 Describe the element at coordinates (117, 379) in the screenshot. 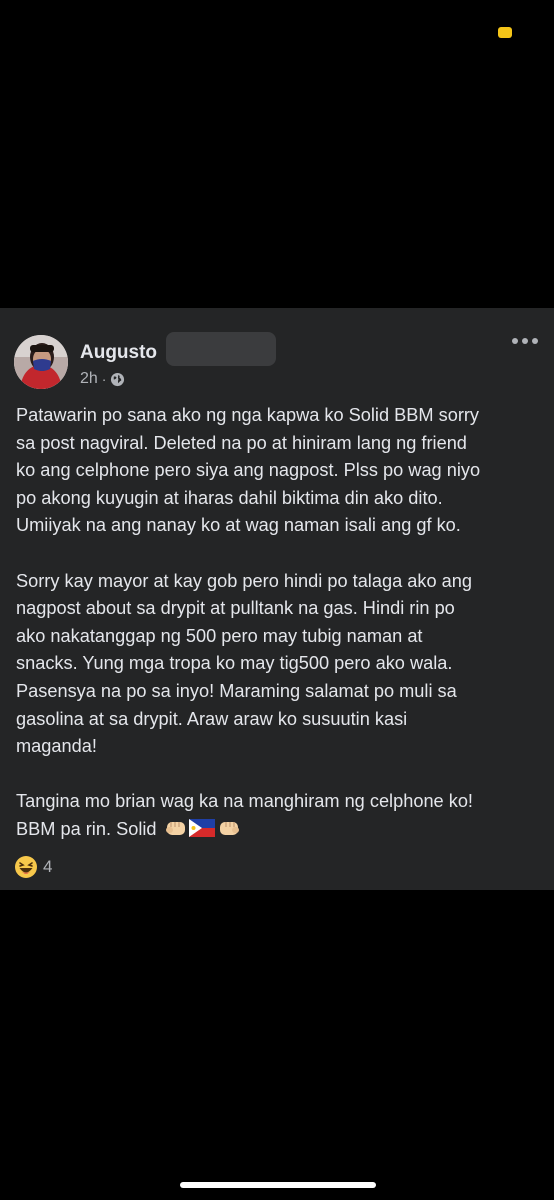

I see `globe-icon` at that location.